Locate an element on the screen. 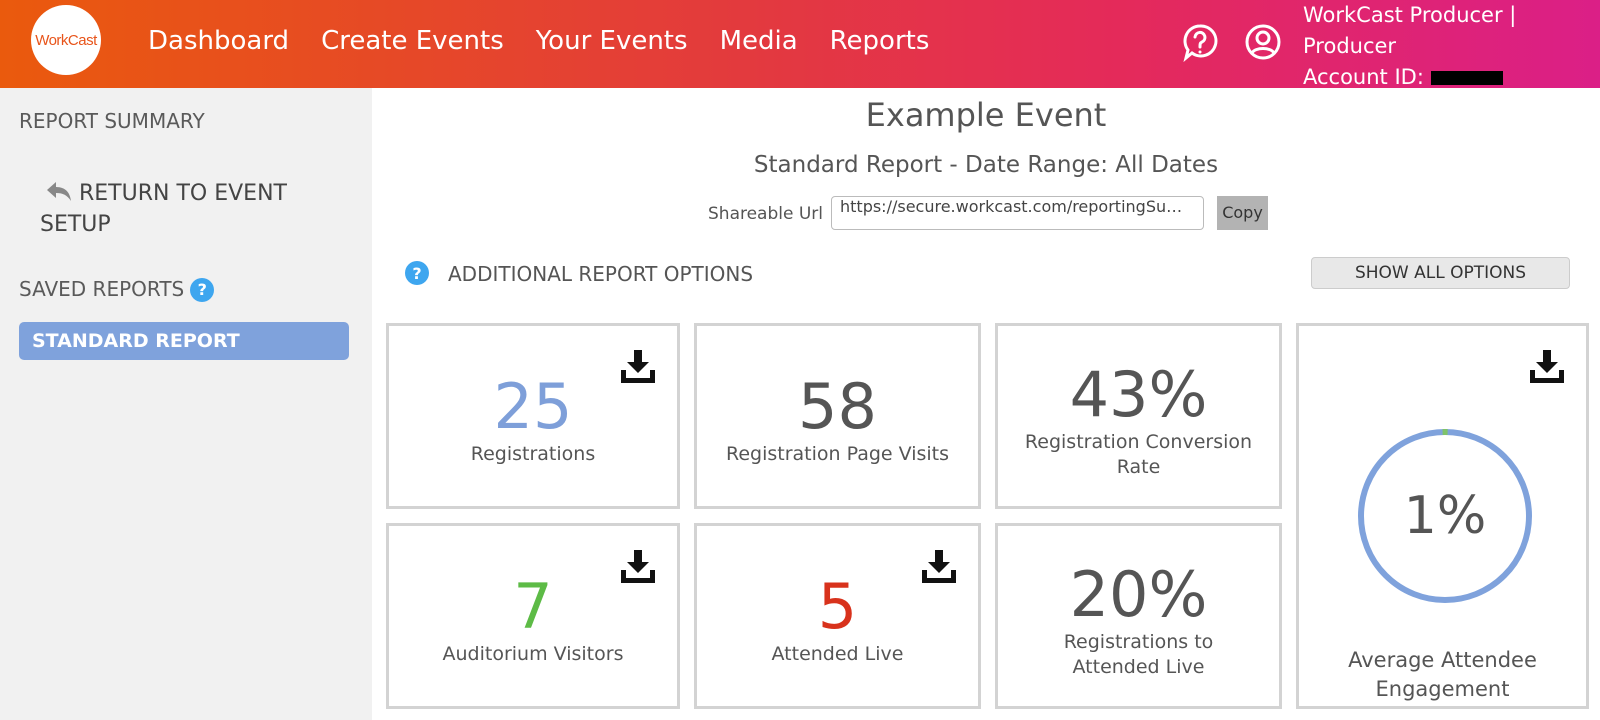  engagement-value: 1% is located at coordinates (1445, 516).